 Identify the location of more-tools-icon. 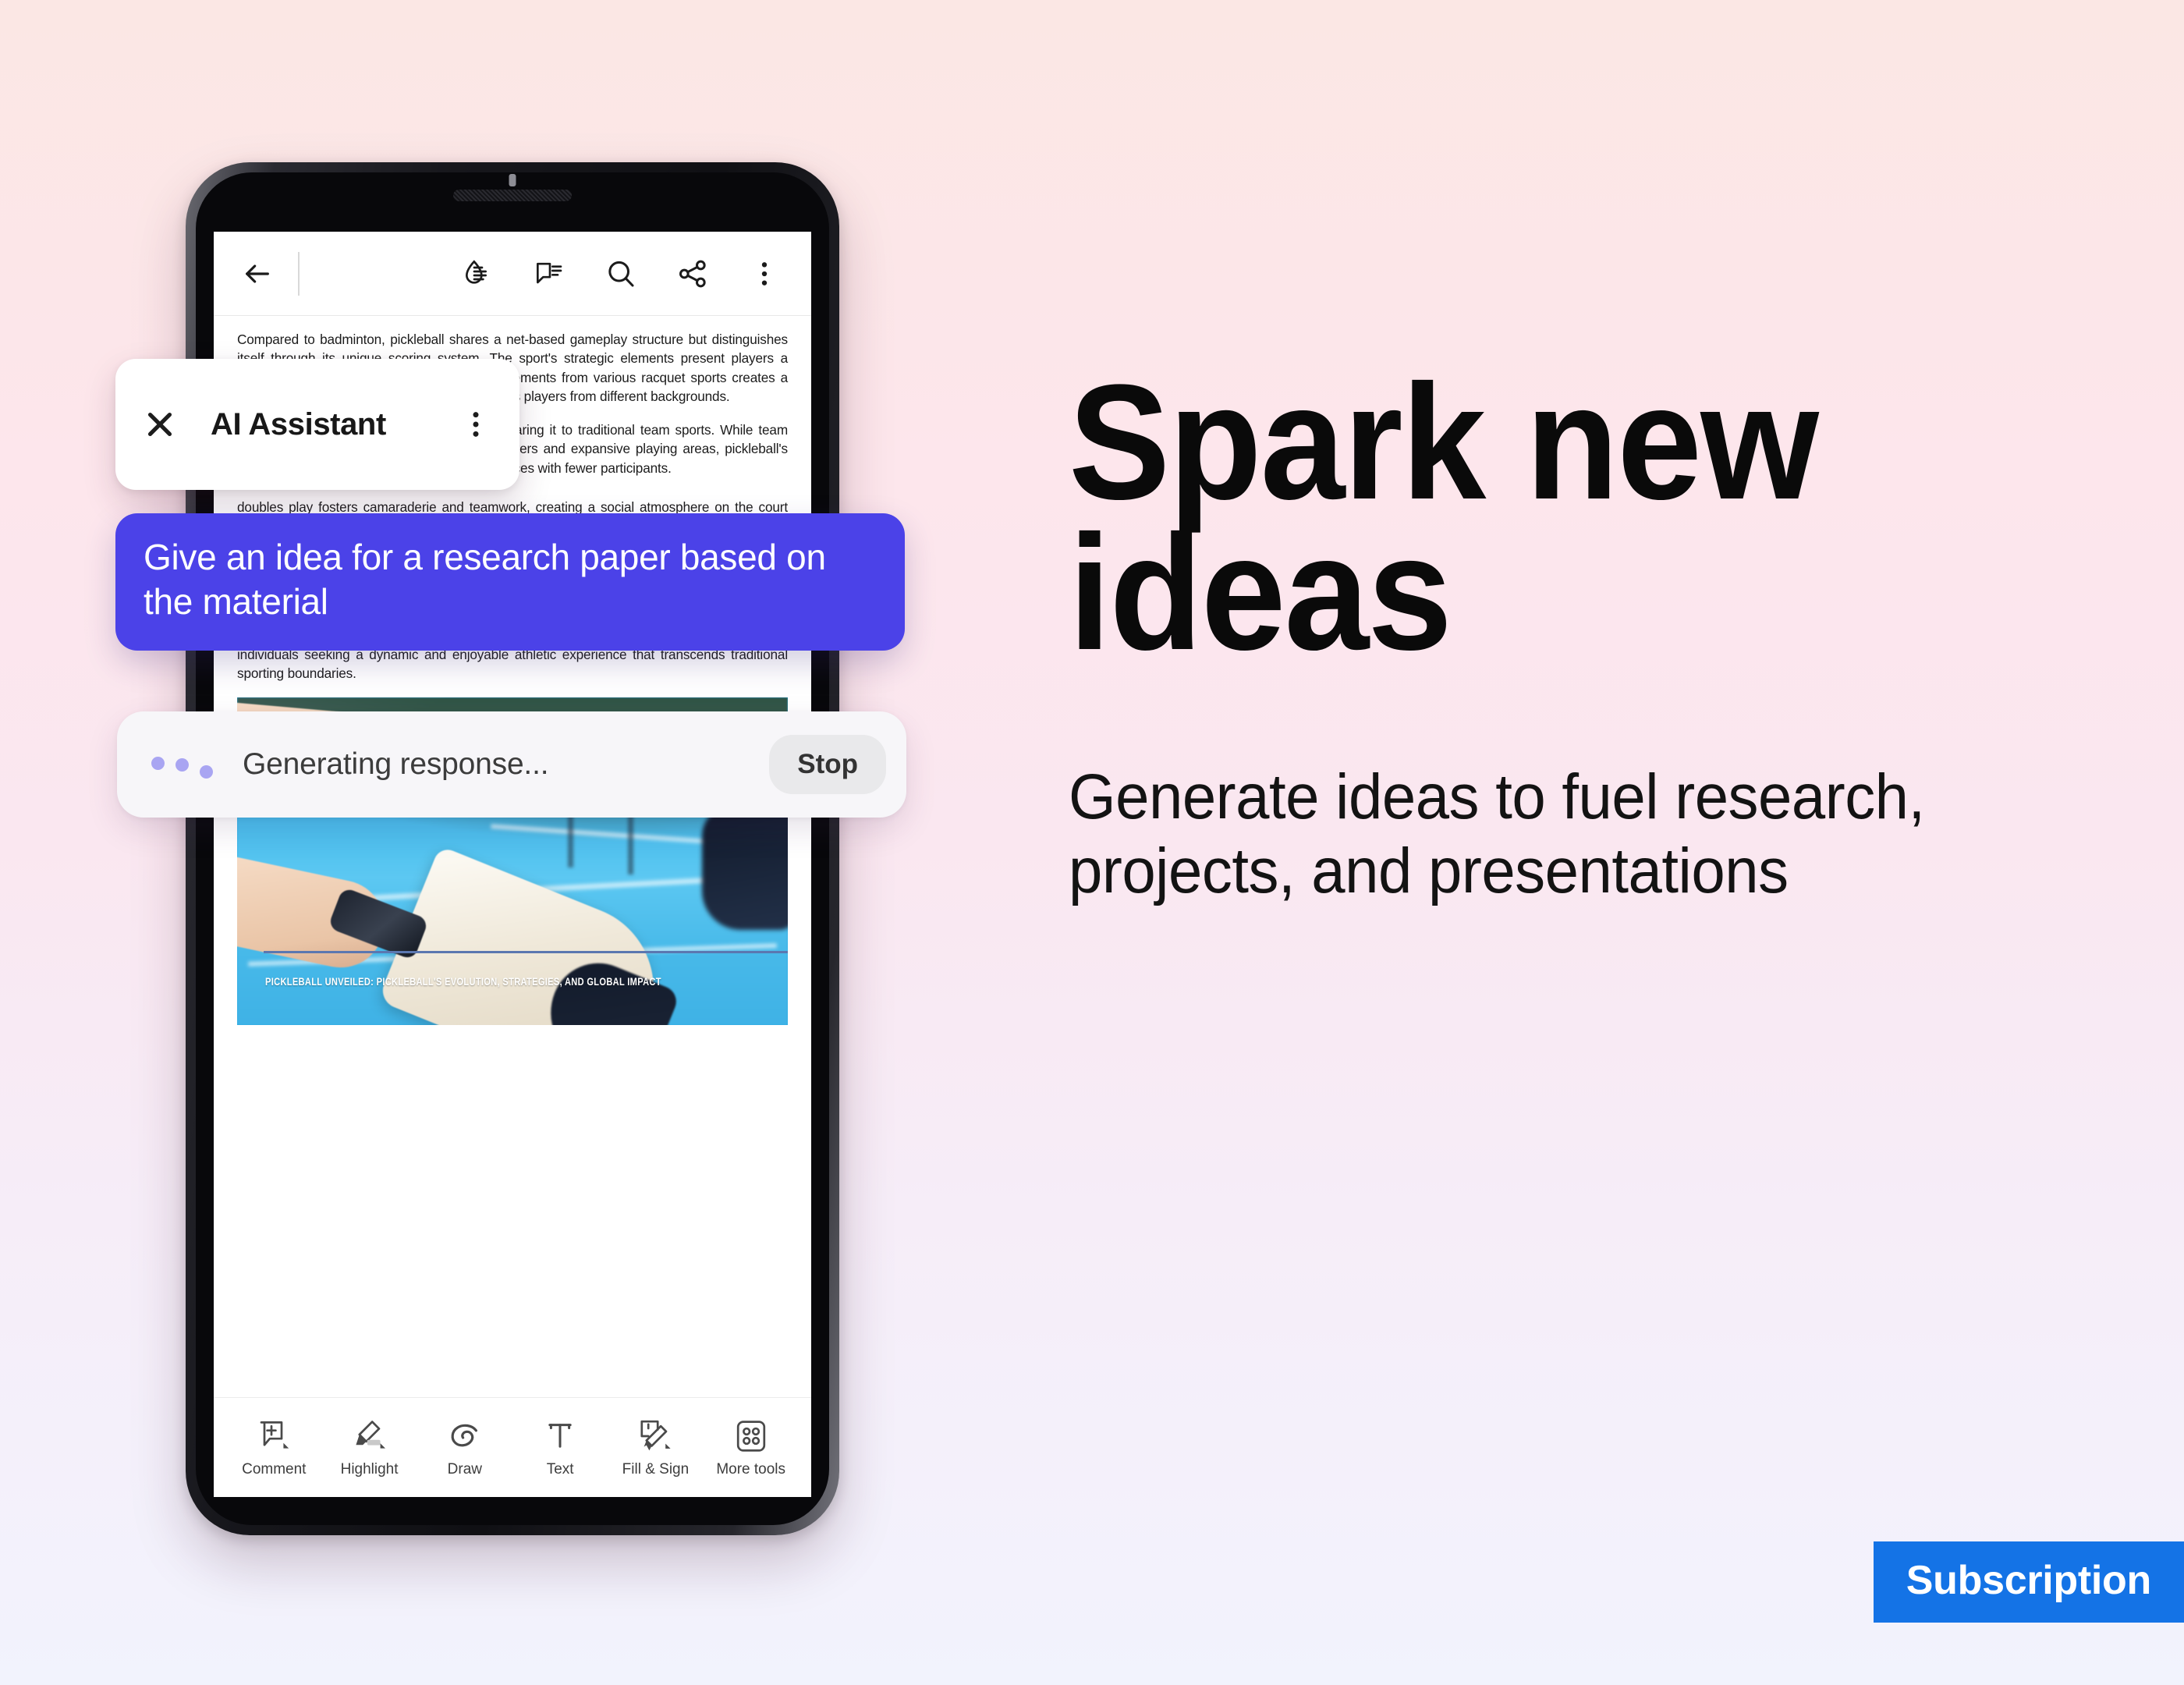
(751, 1436).